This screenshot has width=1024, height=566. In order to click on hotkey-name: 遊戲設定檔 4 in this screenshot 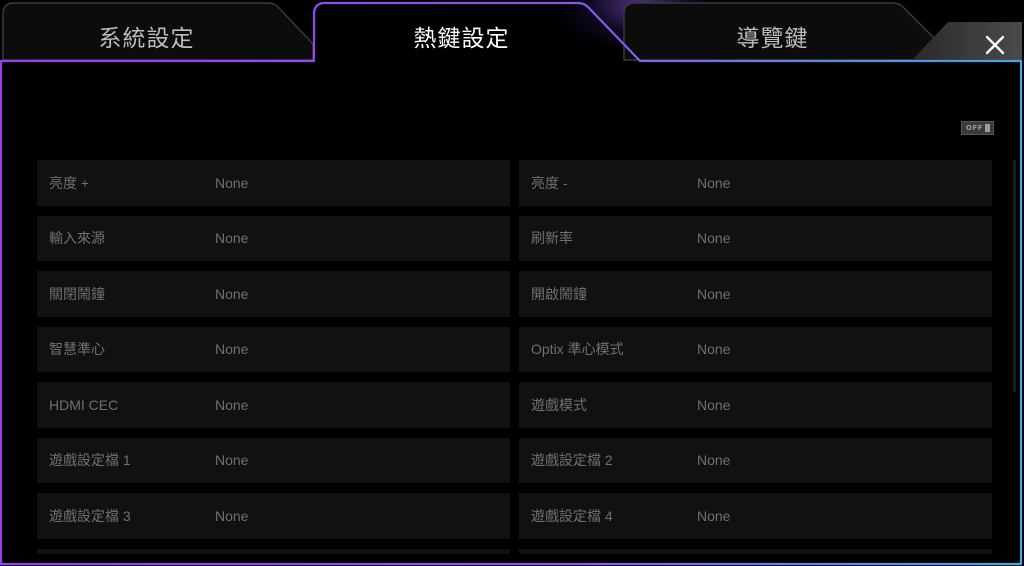, I will do `click(572, 515)`.